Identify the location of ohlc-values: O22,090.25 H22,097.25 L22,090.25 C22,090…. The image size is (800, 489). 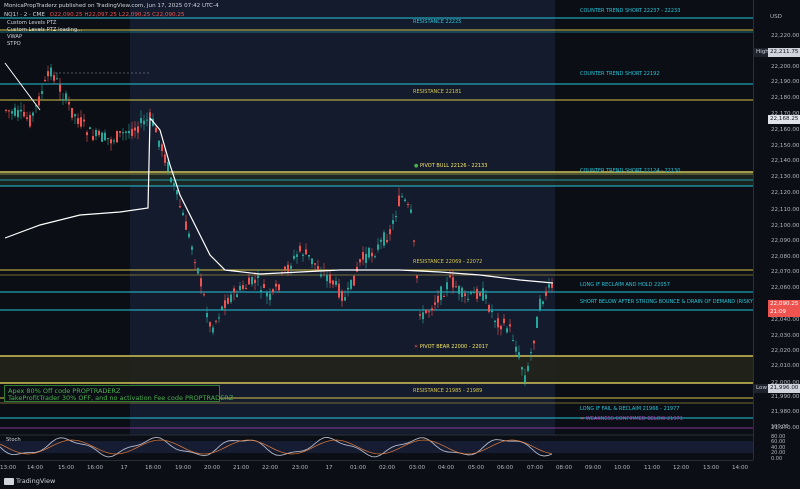
(117, 15).